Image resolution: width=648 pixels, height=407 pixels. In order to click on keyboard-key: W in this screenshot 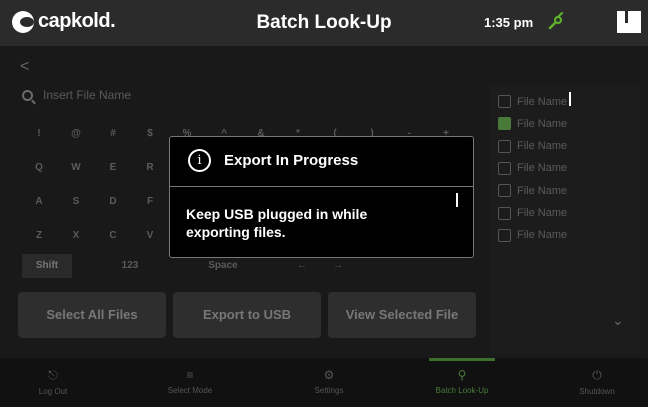, I will do `click(76, 168)`.